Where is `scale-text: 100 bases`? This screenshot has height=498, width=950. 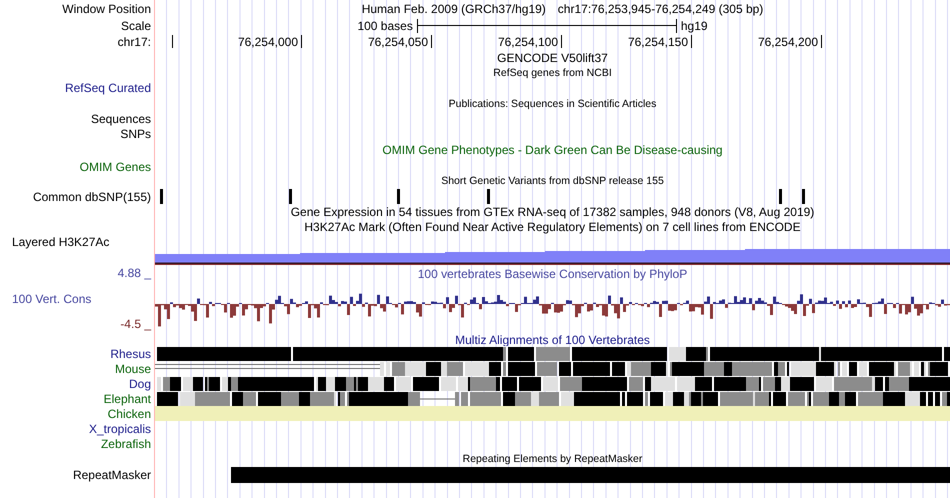 scale-text: 100 bases is located at coordinates (385, 26).